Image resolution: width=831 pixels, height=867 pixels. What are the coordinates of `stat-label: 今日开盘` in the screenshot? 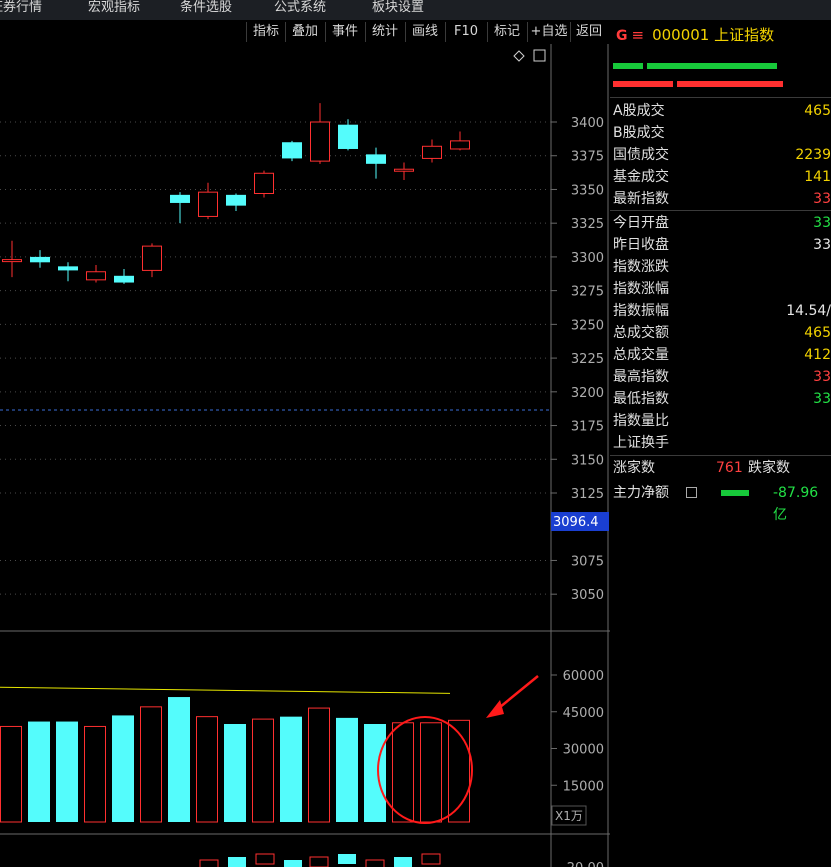 It's located at (641, 223).